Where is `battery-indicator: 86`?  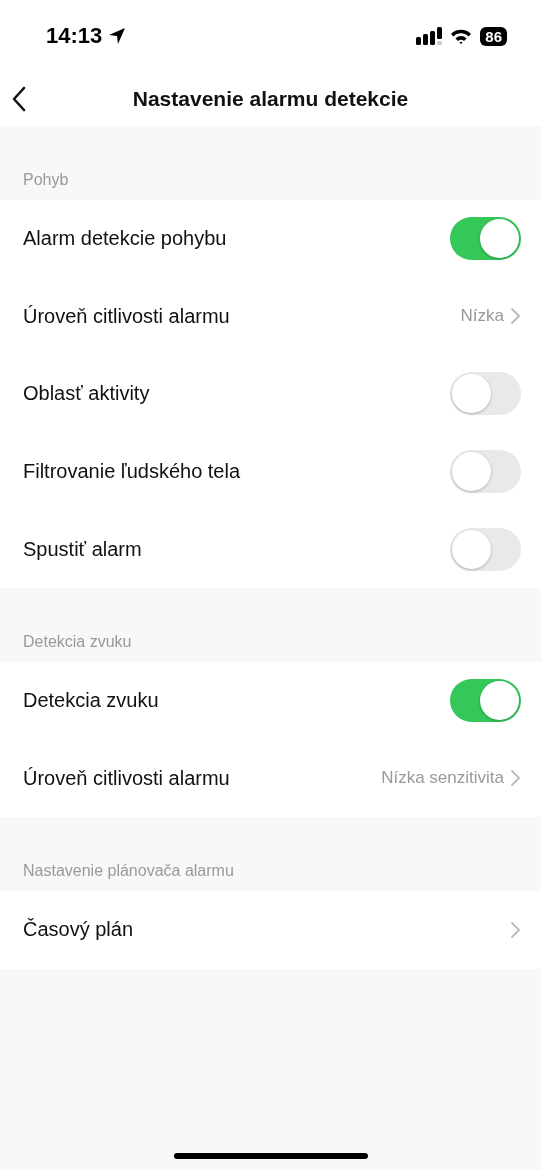 battery-indicator: 86 is located at coordinates (493, 36).